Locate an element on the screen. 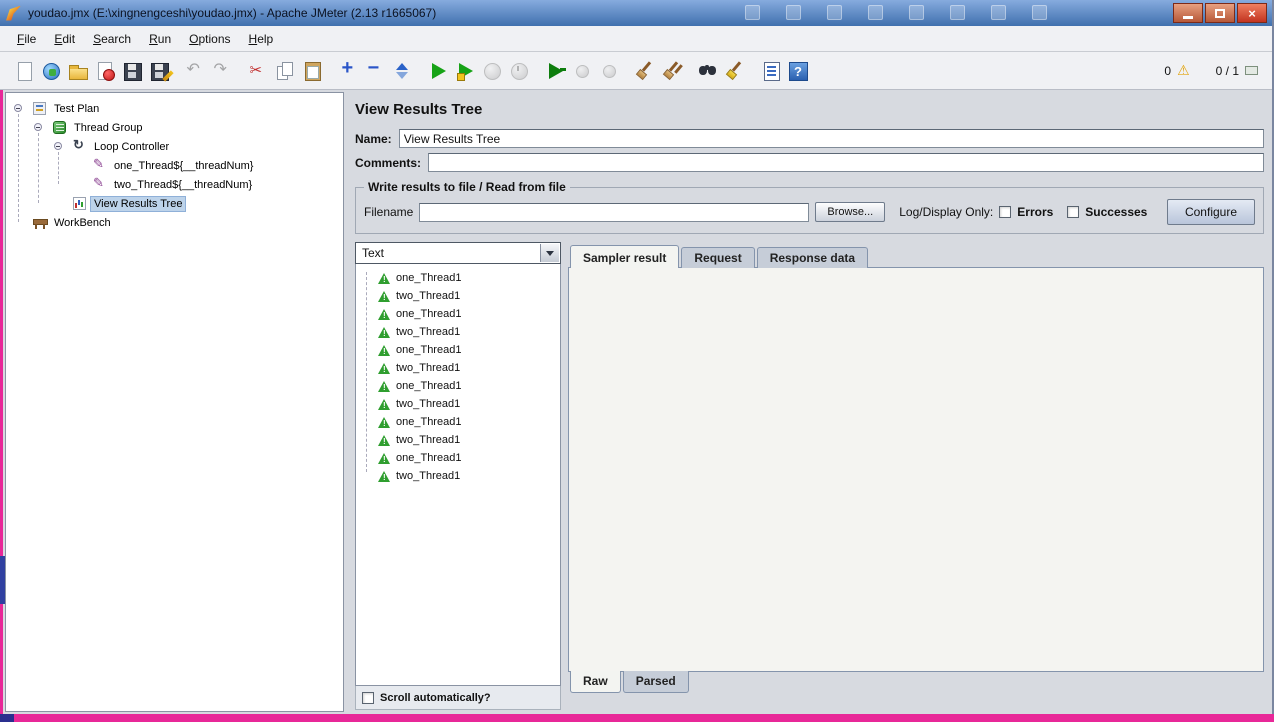 The width and height of the screenshot is (1274, 722). search-reset-button is located at coordinates (734, 70).